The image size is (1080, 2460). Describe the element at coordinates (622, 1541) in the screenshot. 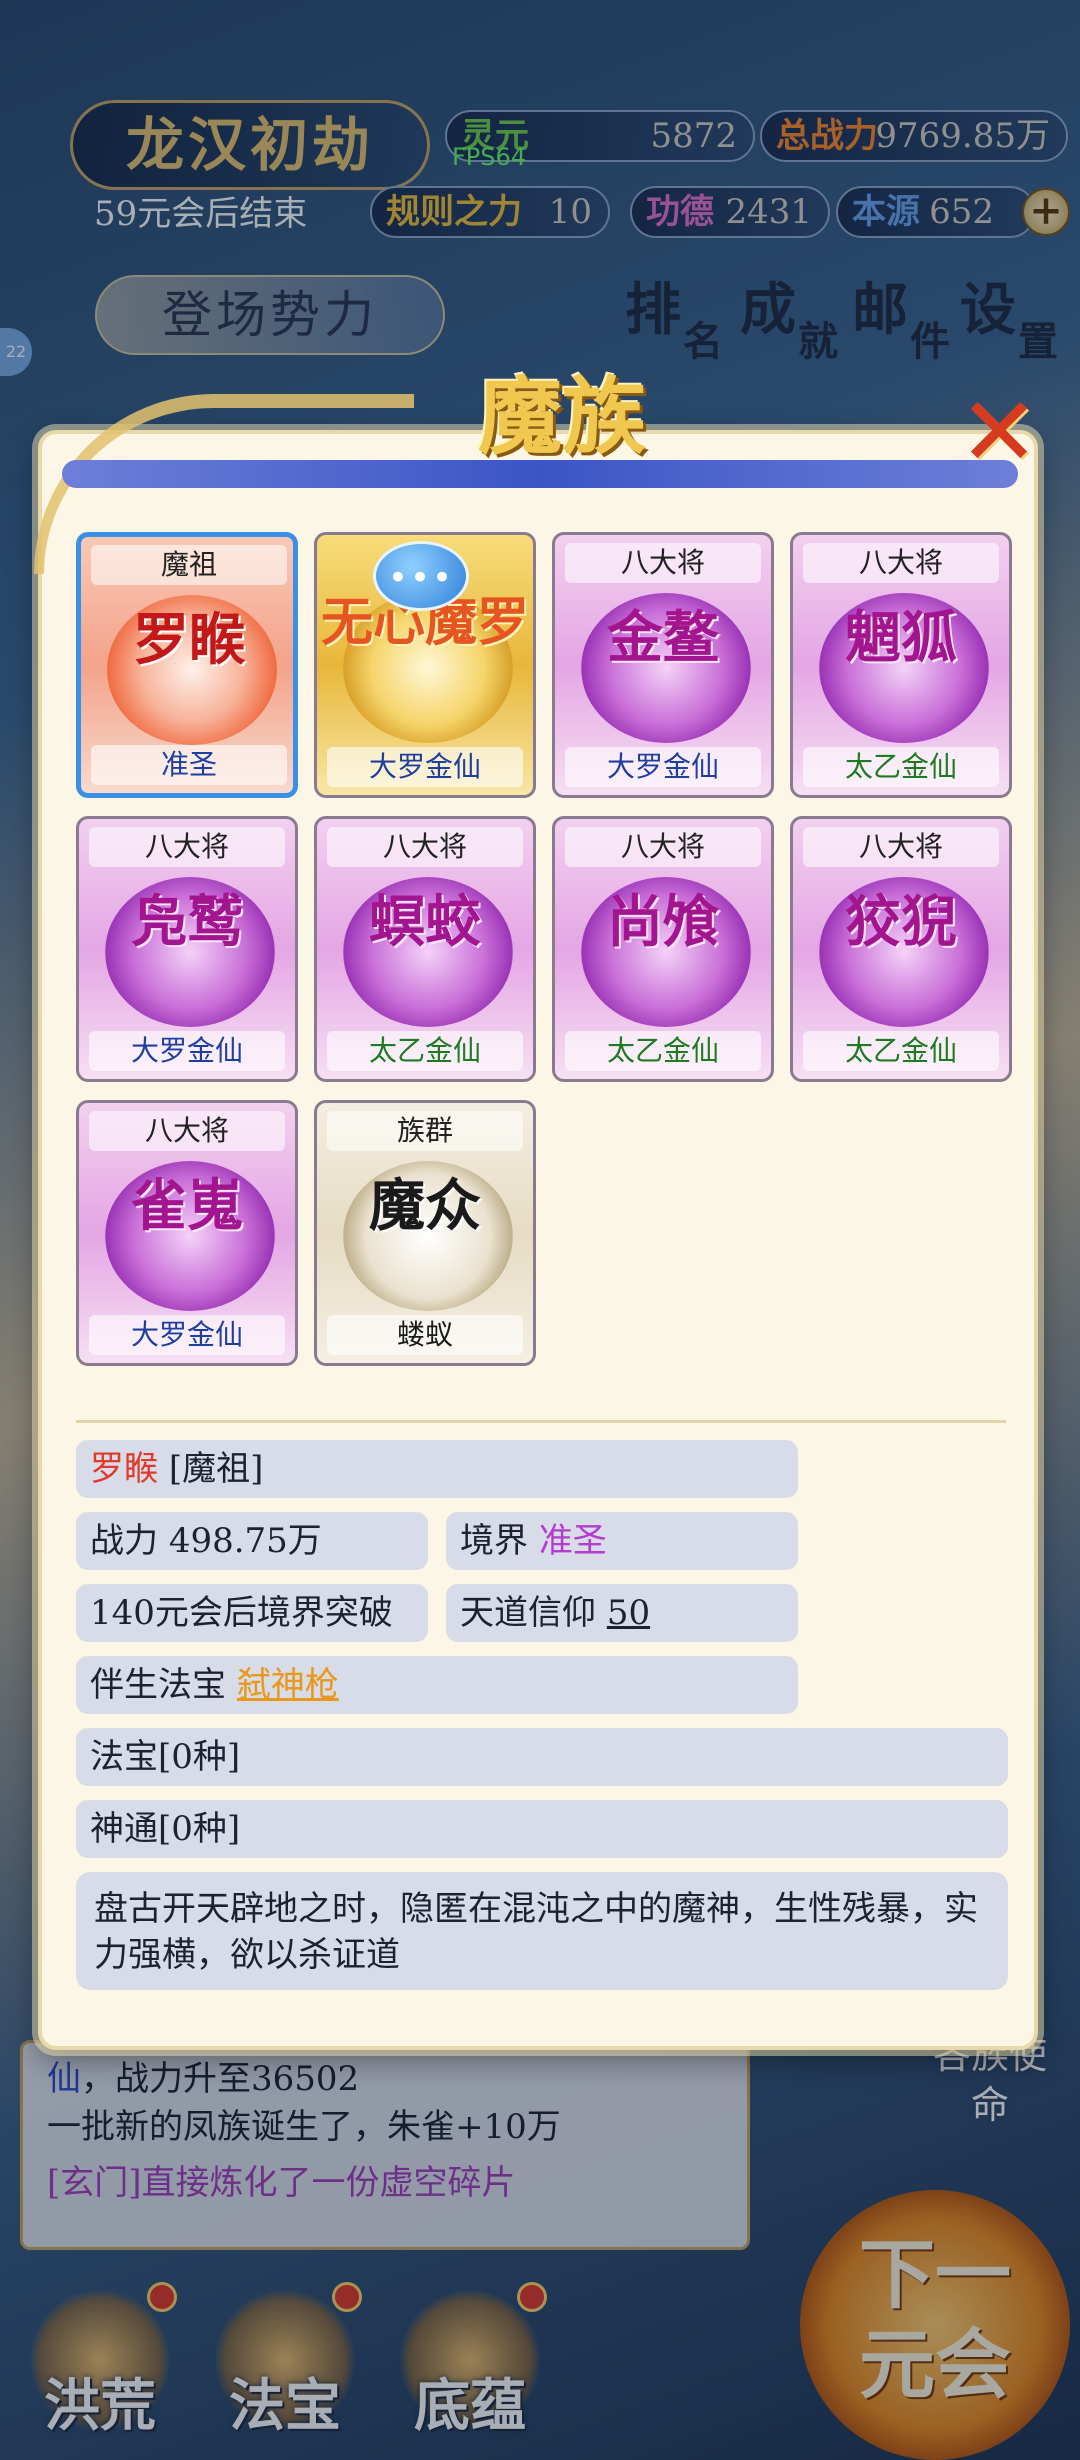

I see `detail-realm-row: 境界 准圣` at that location.